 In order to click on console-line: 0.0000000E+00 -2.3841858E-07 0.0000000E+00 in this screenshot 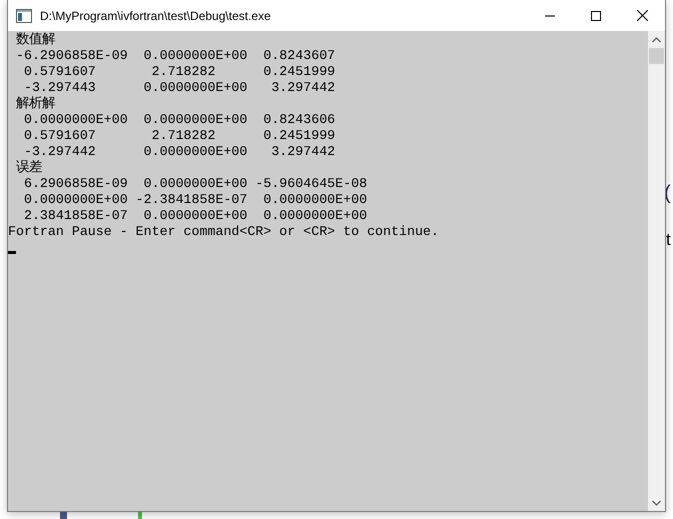, I will do `click(195, 200)`.